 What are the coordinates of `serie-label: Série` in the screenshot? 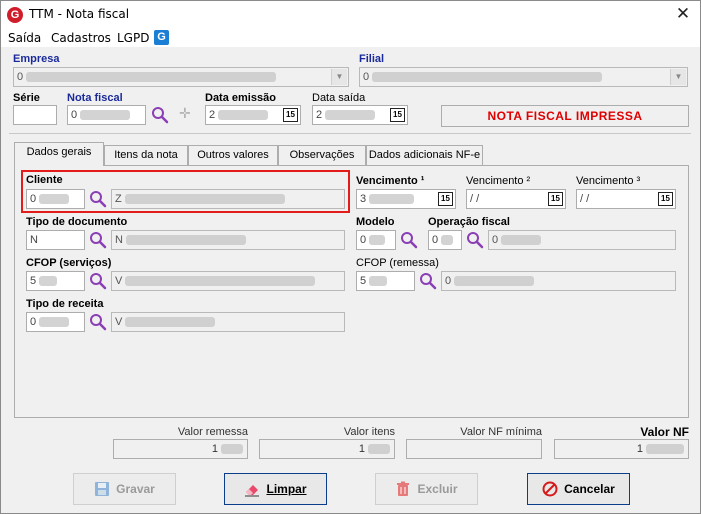 It's located at (26, 98).